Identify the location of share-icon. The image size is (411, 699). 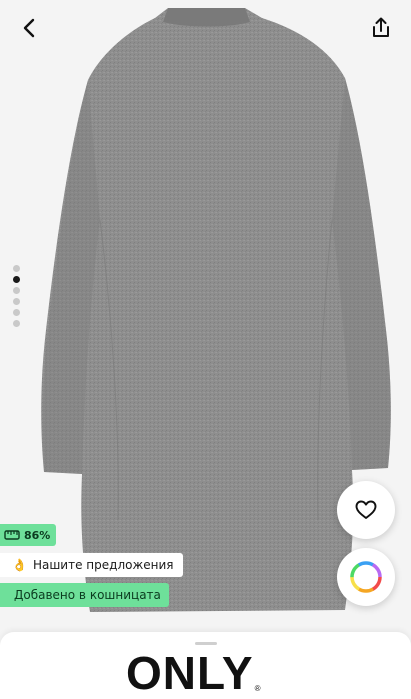
(381, 27).